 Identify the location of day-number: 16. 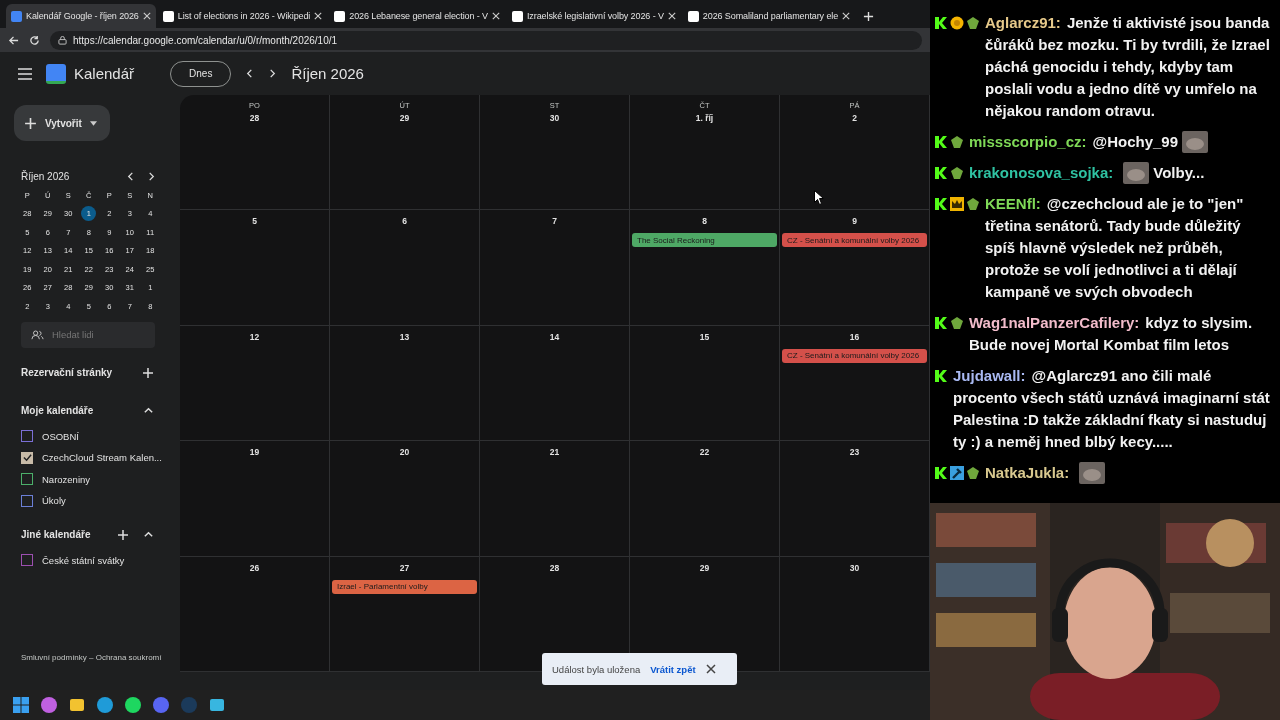
(854, 336).